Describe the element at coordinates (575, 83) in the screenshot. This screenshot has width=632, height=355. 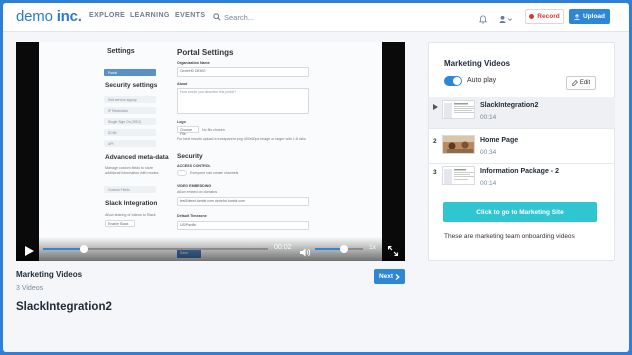
I see `edit-icon` at that location.